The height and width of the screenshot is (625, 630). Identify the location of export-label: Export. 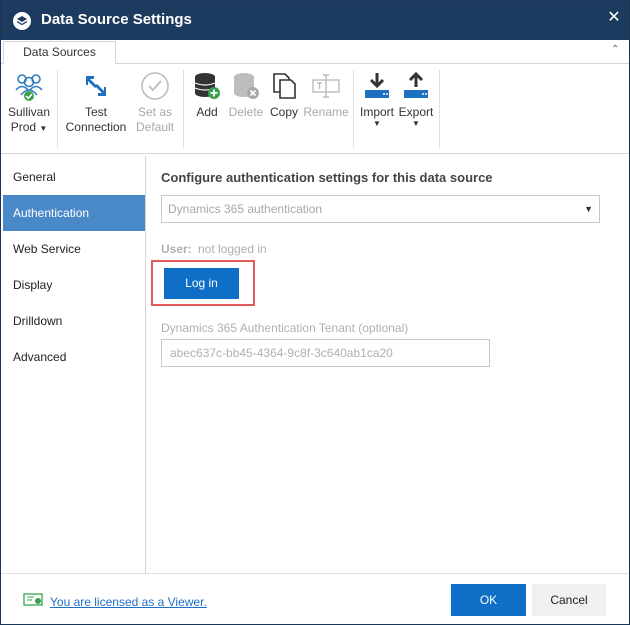
(416, 112).